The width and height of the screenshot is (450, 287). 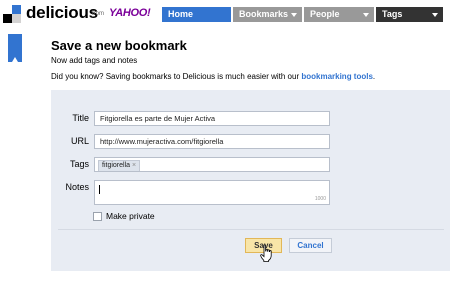 I want to click on url-input: http://www.mujeractiva.com/fitgiorella, so click(x=212, y=141).